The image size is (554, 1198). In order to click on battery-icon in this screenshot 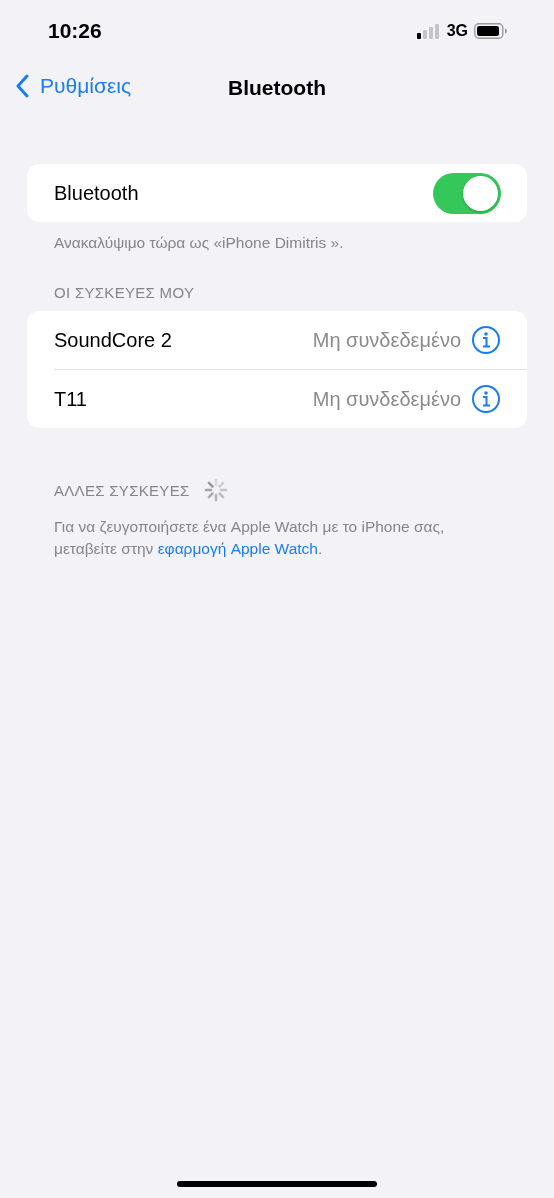, I will do `click(491, 31)`.